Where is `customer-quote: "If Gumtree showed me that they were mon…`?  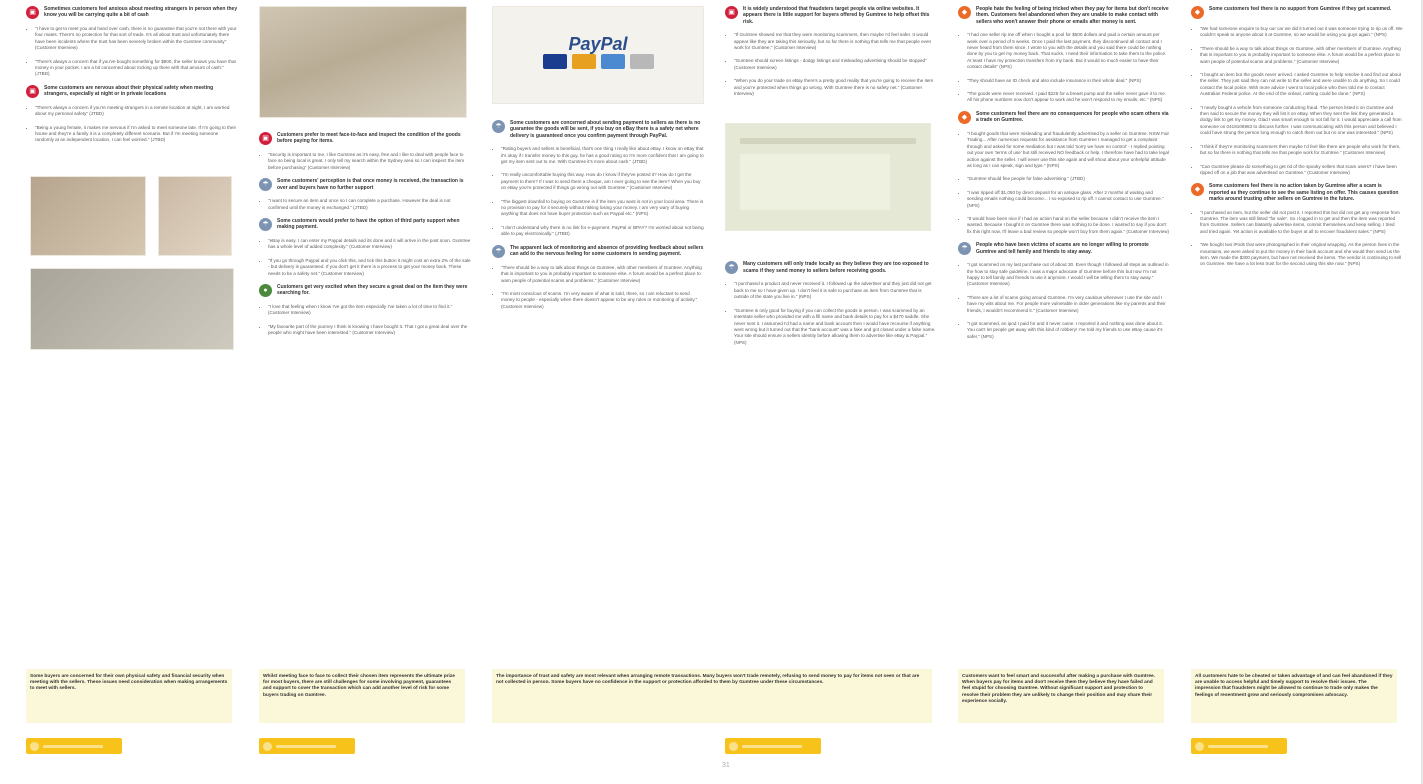 customer-quote: "If Gumtree showed me that they were mon… is located at coordinates (835, 41).